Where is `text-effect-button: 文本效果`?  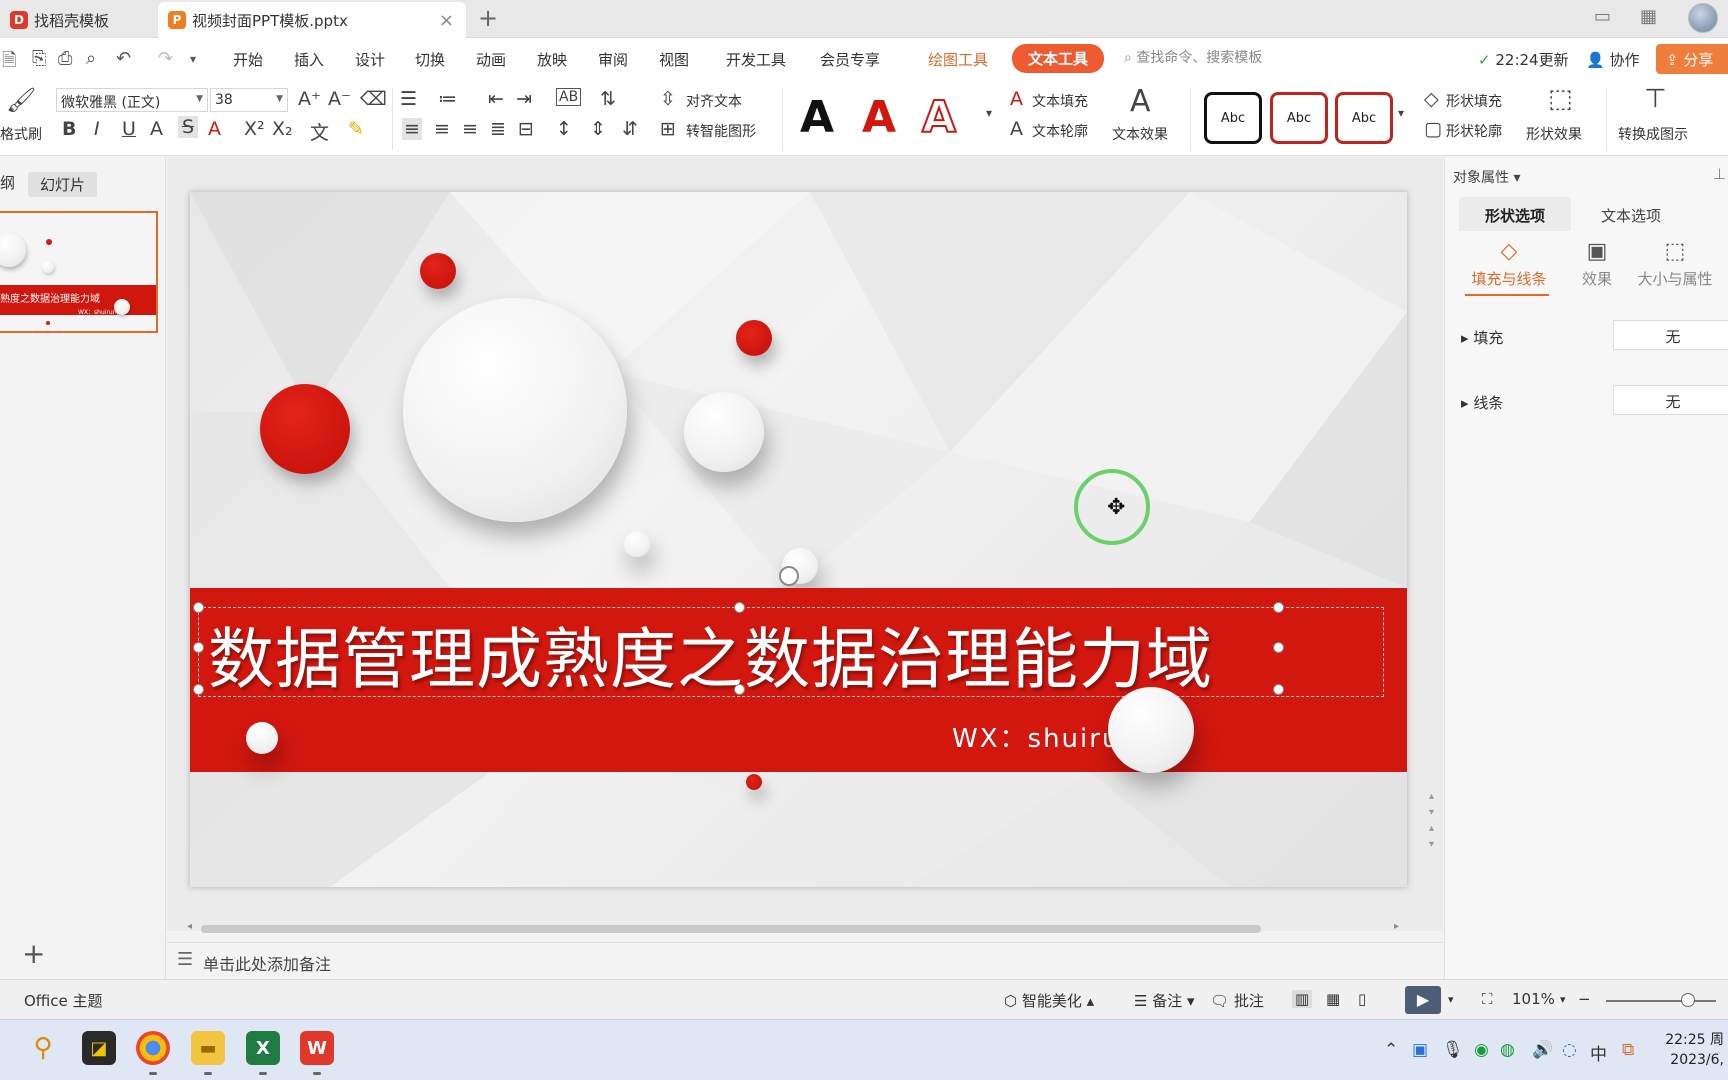 text-effect-button: 文本效果 is located at coordinates (1140, 134).